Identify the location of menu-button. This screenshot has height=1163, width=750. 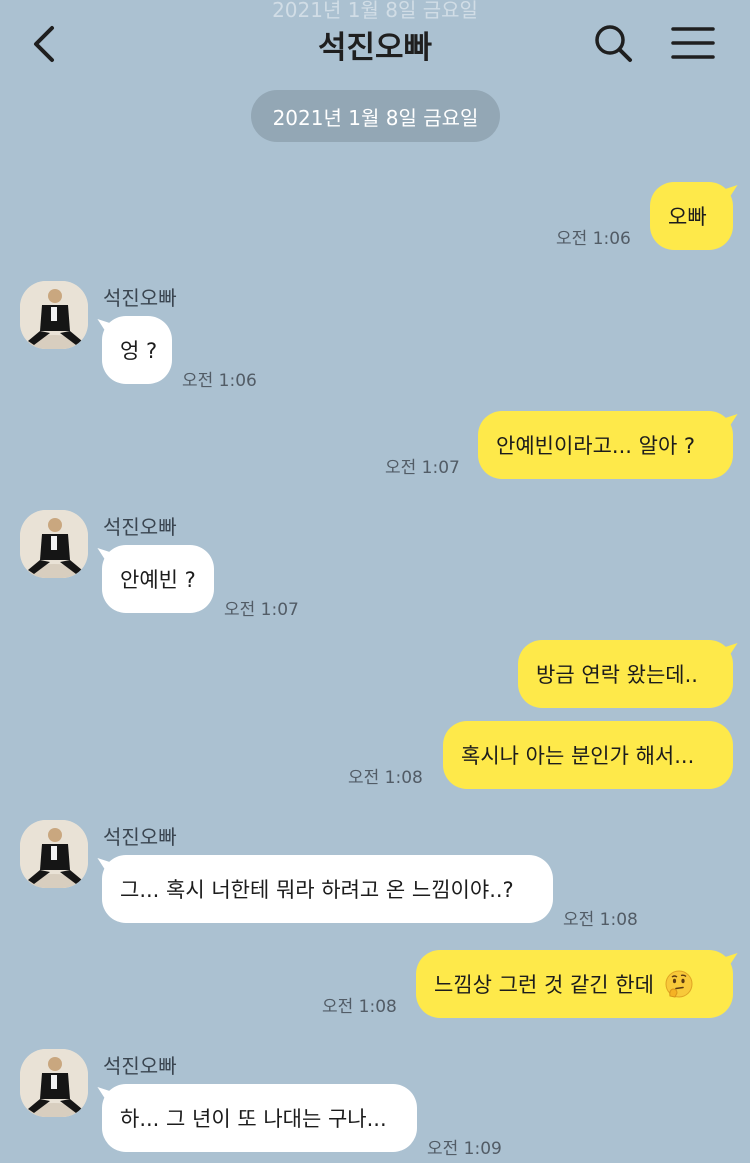
(693, 44).